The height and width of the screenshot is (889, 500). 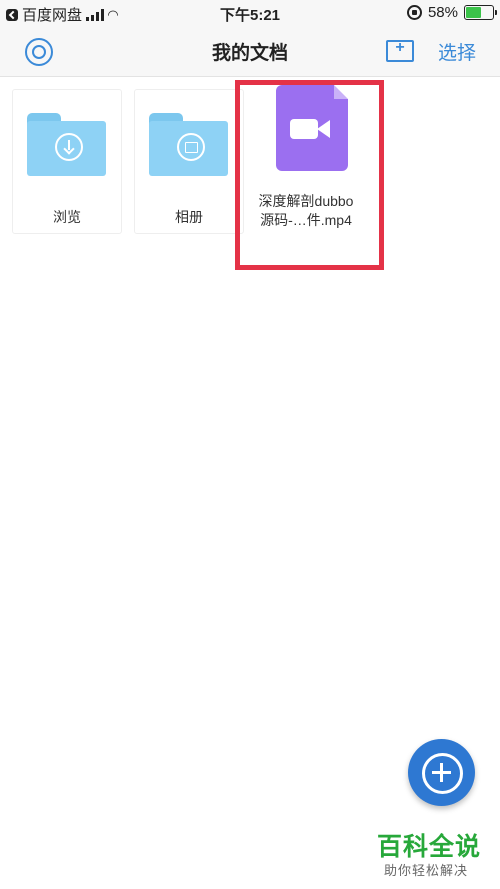 I want to click on download-icon, so click(x=69, y=147).